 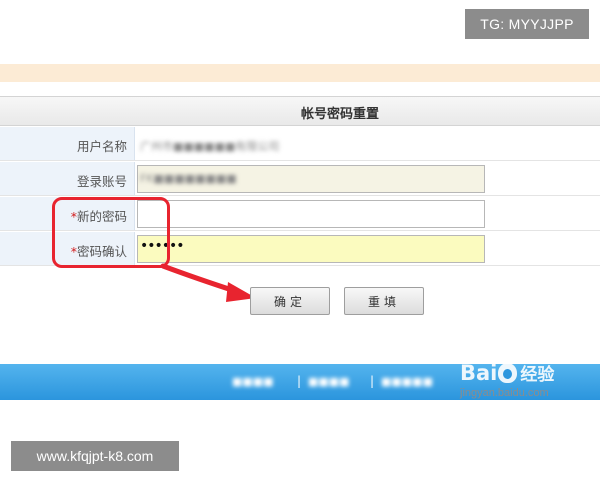 What do you see at coordinates (101, 146) in the screenshot?
I see `username-label: 用户名称` at bounding box center [101, 146].